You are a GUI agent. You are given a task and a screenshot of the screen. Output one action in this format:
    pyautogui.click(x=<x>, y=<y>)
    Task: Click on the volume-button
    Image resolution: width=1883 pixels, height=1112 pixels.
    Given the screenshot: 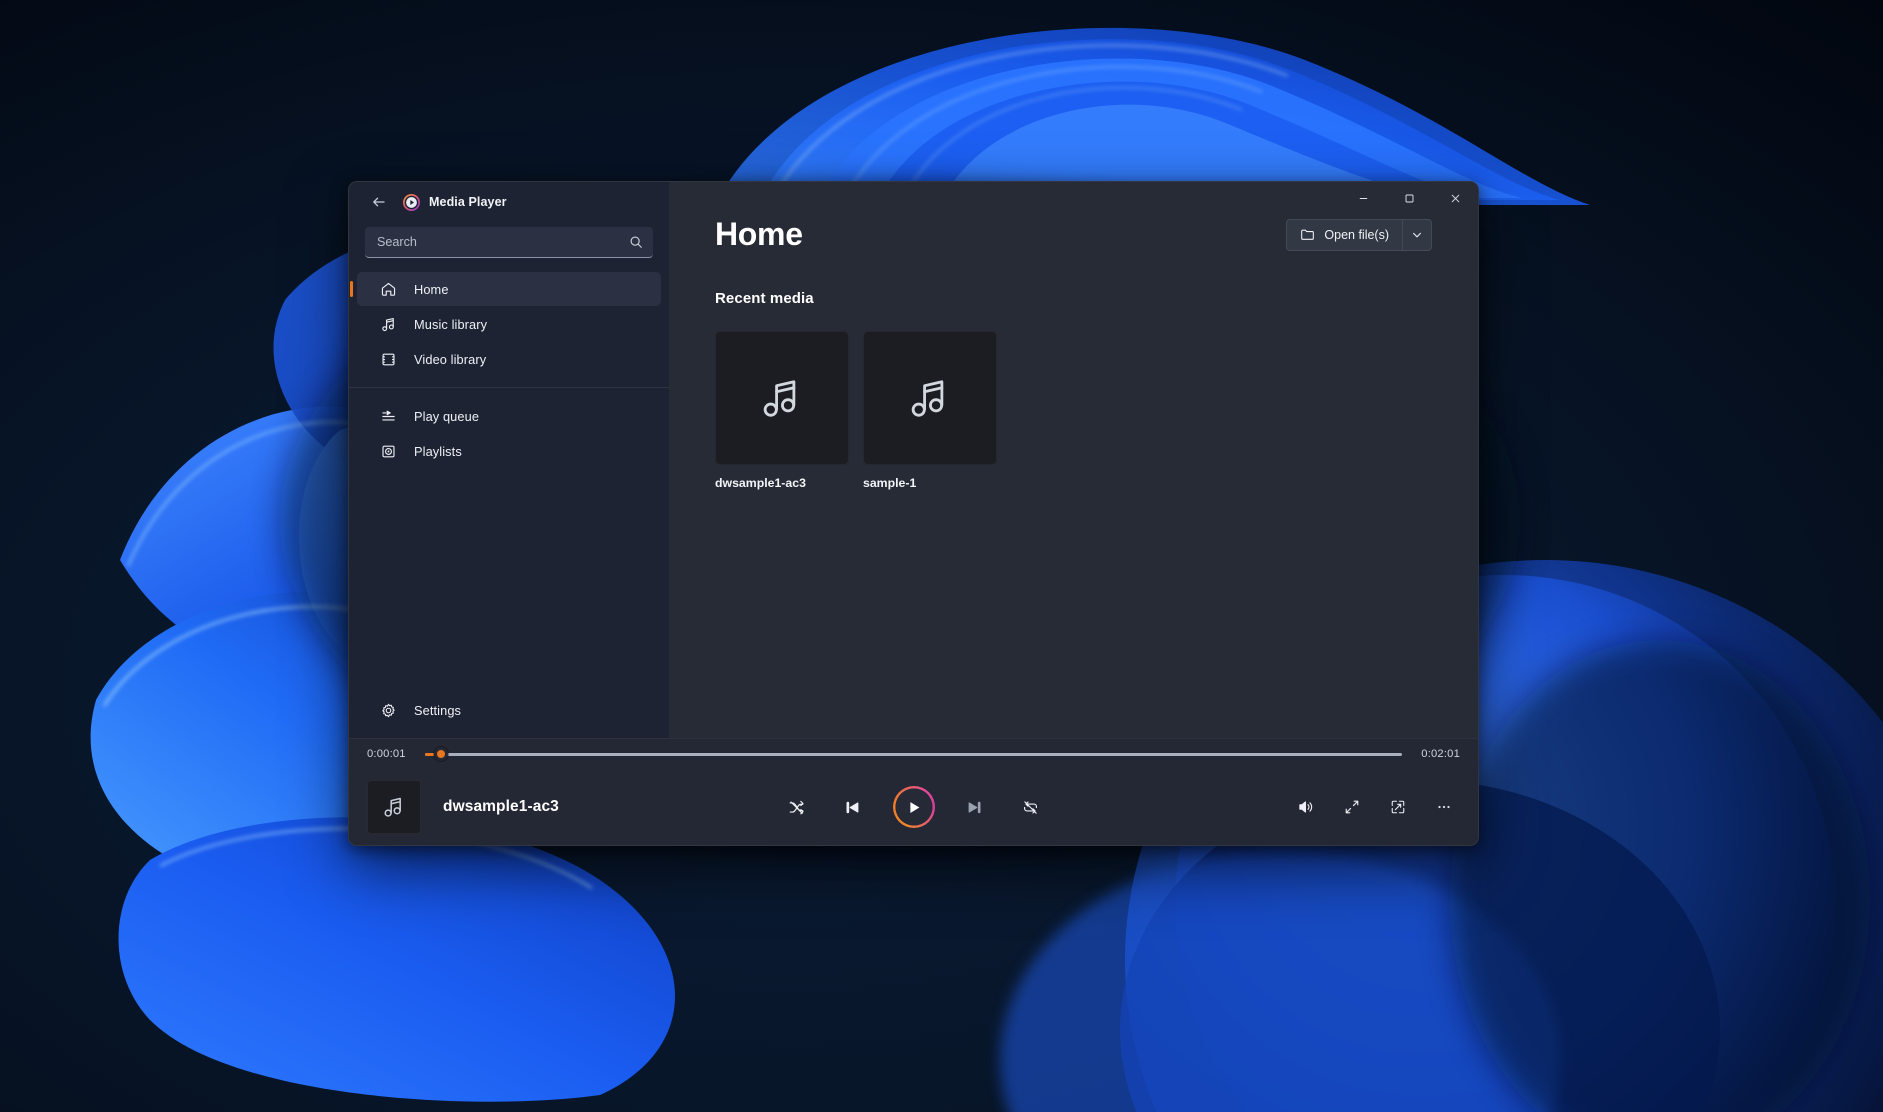 What is the action you would take?
    pyautogui.click(x=1306, y=807)
    